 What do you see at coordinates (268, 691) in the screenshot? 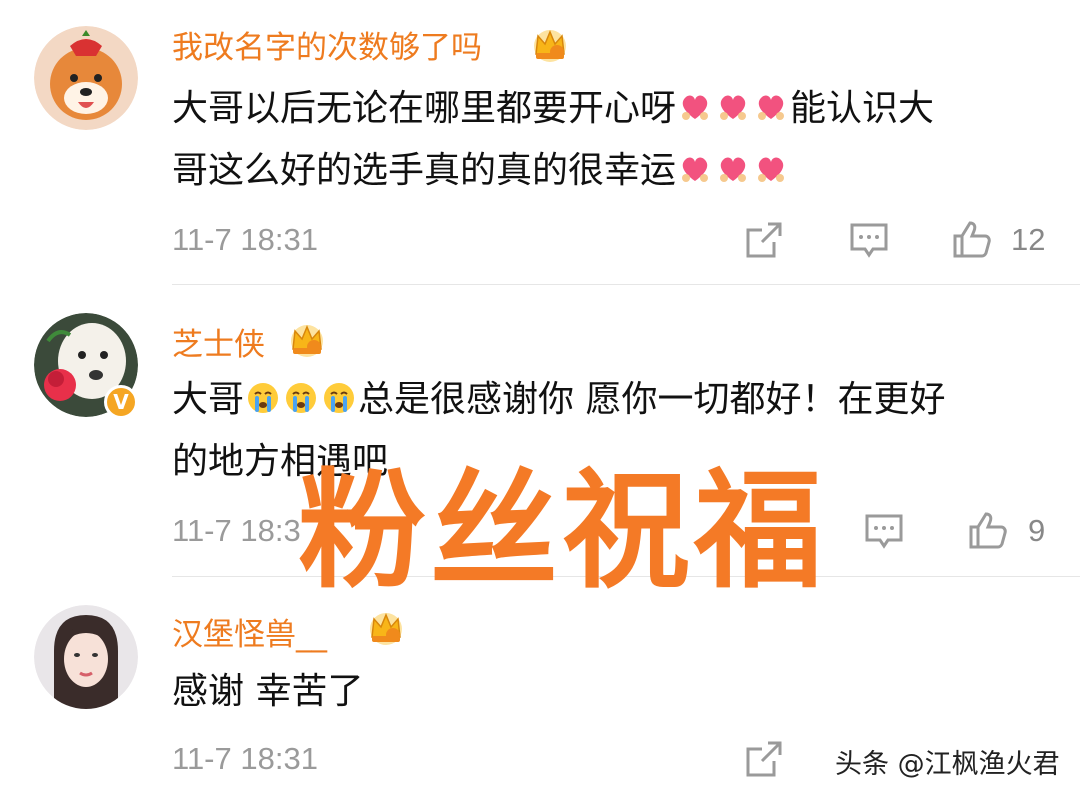
I see `comment-text-line1: 感谢 幸苦了` at bounding box center [268, 691].